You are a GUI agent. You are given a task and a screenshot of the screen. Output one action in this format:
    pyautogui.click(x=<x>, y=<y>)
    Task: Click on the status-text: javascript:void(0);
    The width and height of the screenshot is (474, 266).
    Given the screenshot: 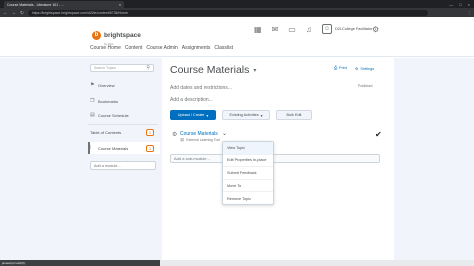 What is the action you would take?
    pyautogui.click(x=14, y=263)
    